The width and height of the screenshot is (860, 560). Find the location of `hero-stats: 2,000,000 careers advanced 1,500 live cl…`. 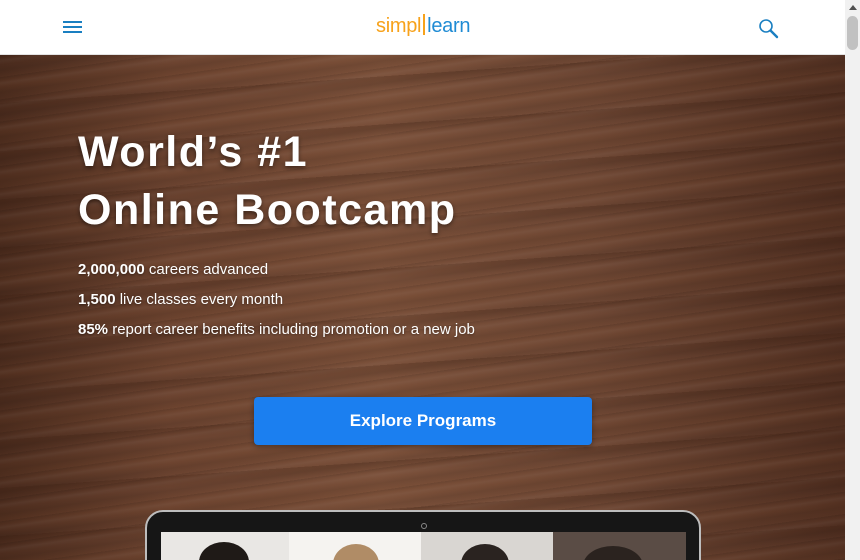

hero-stats: 2,000,000 careers advanced 1,500 live cl… is located at coordinates (276, 300).